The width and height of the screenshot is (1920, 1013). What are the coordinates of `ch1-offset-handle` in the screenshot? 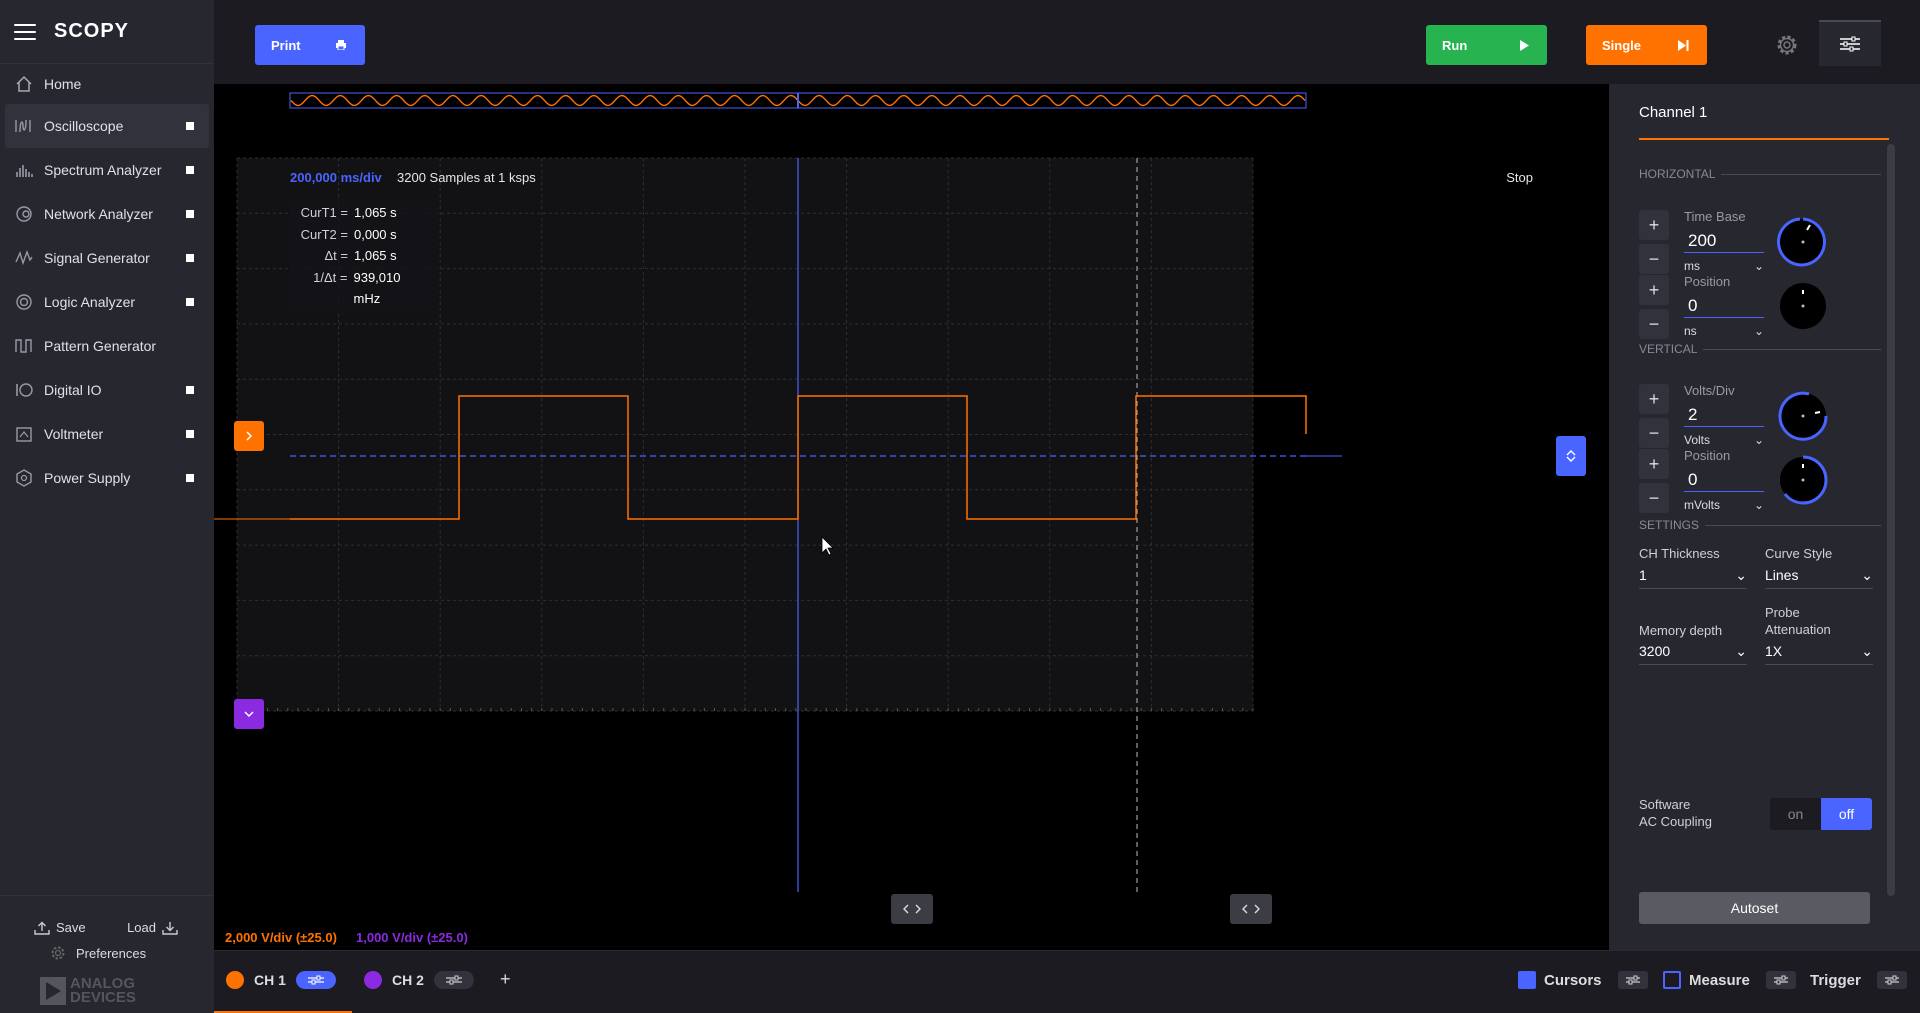 It's located at (249, 436).